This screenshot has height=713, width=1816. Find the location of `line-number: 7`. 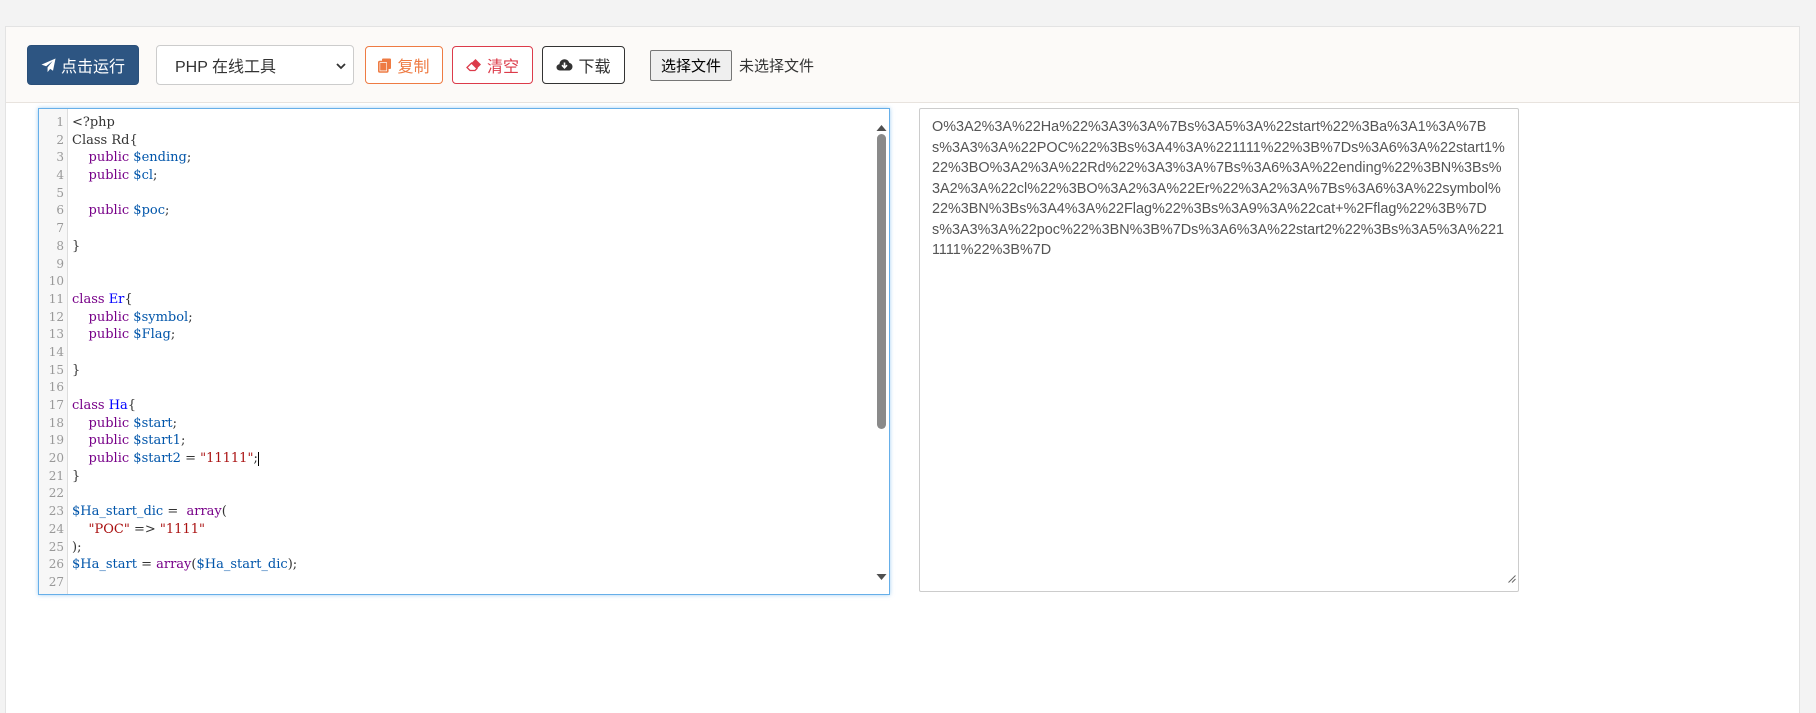

line-number: 7 is located at coordinates (60, 228).